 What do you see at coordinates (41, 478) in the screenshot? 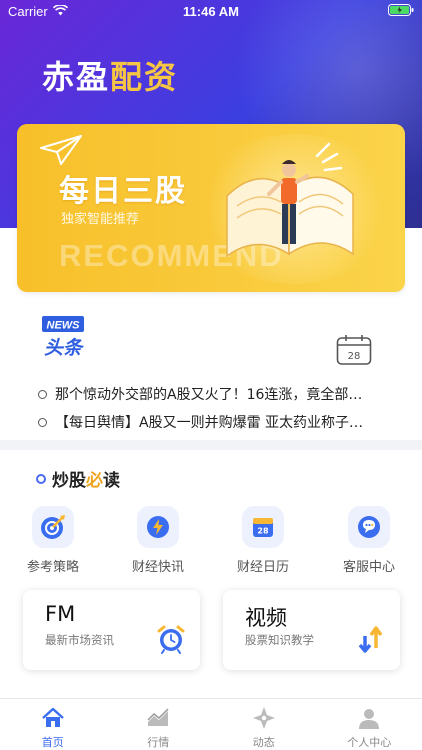
I see `section-bullet-icon` at bounding box center [41, 478].